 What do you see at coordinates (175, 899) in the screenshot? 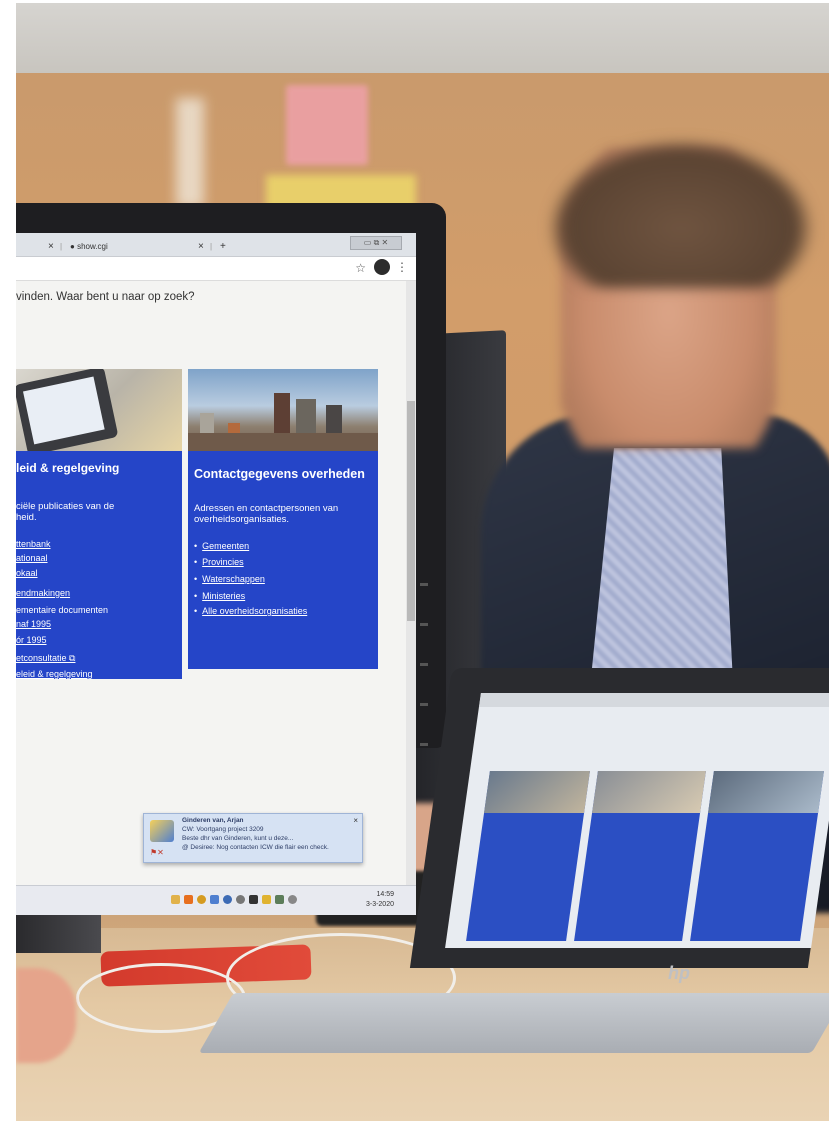
I see `folder-icon` at bounding box center [175, 899].